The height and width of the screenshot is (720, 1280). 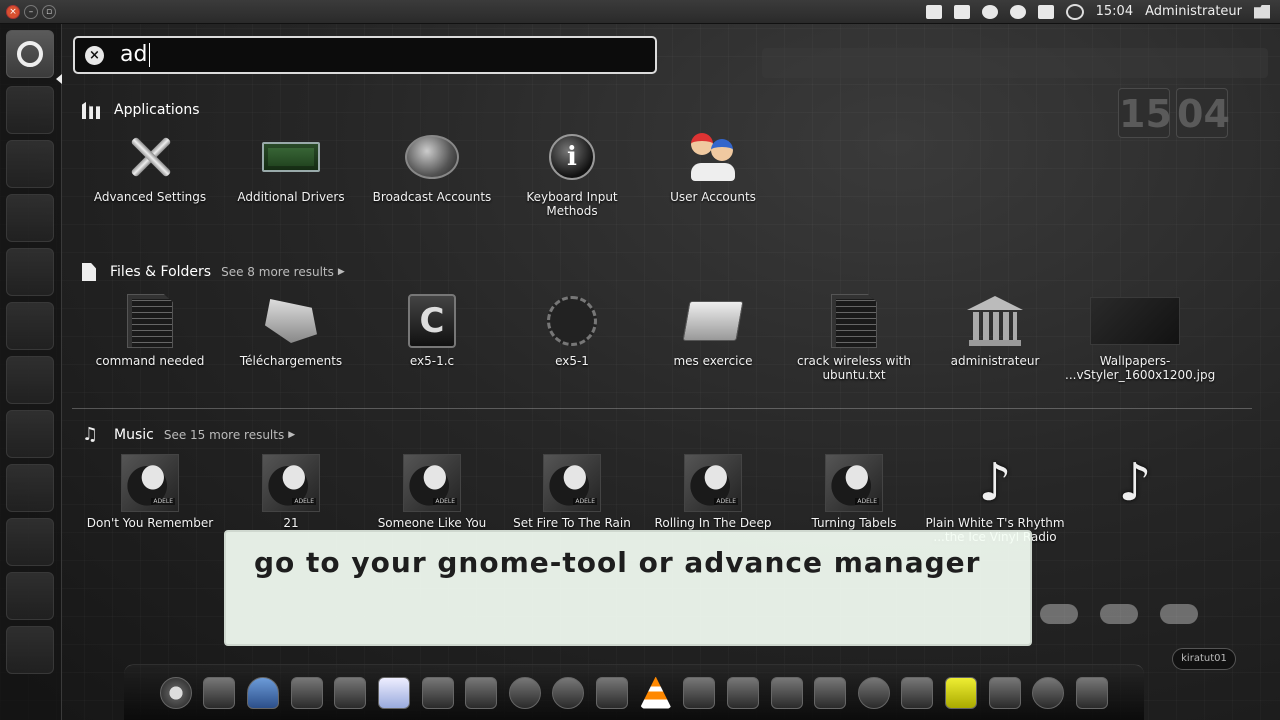 I want to click on files-folders-header: Files & Folders See 8 more results ▶, so click(x=213, y=272).